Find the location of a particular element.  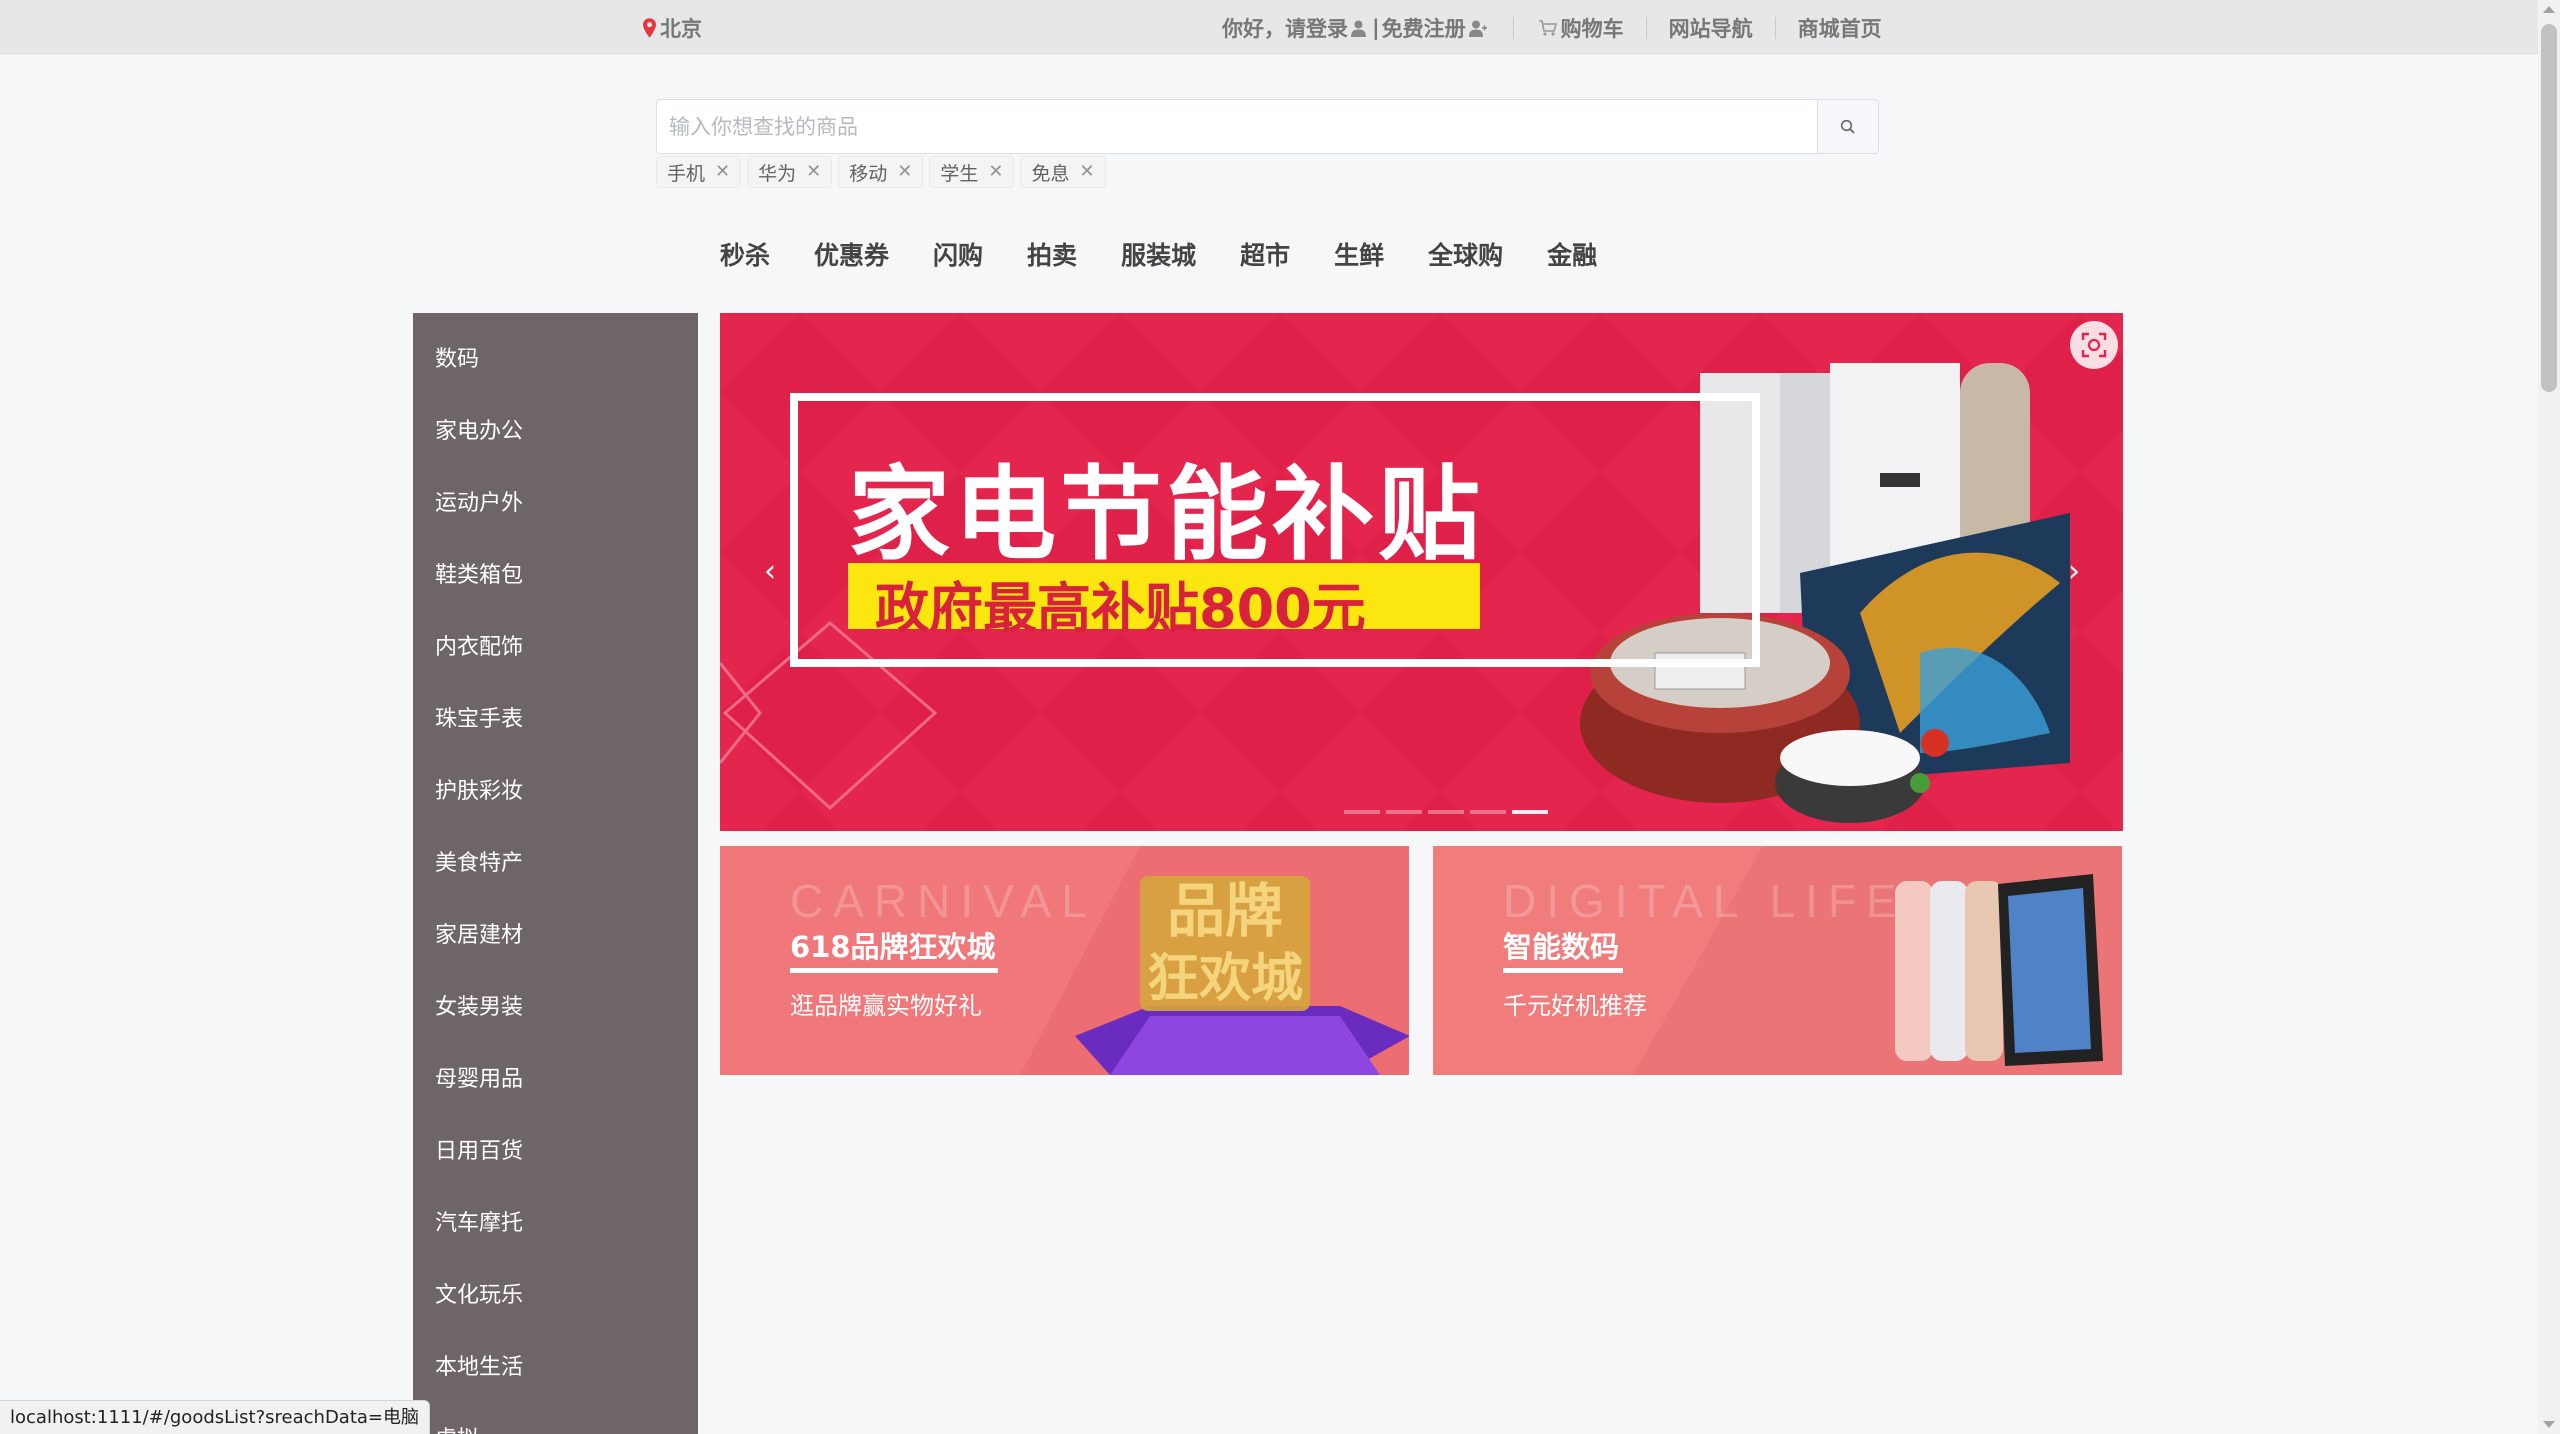

tag-label: 学生 is located at coordinates (959, 173).